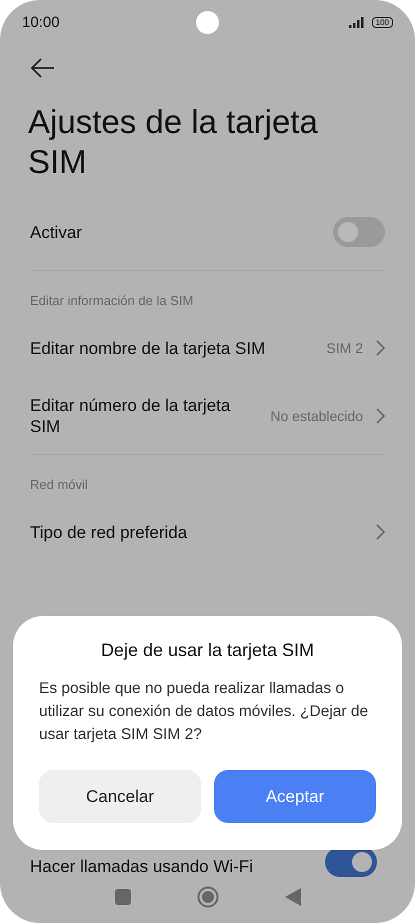 The width and height of the screenshot is (415, 923). What do you see at coordinates (122, 897) in the screenshot?
I see `recents-icon` at bounding box center [122, 897].